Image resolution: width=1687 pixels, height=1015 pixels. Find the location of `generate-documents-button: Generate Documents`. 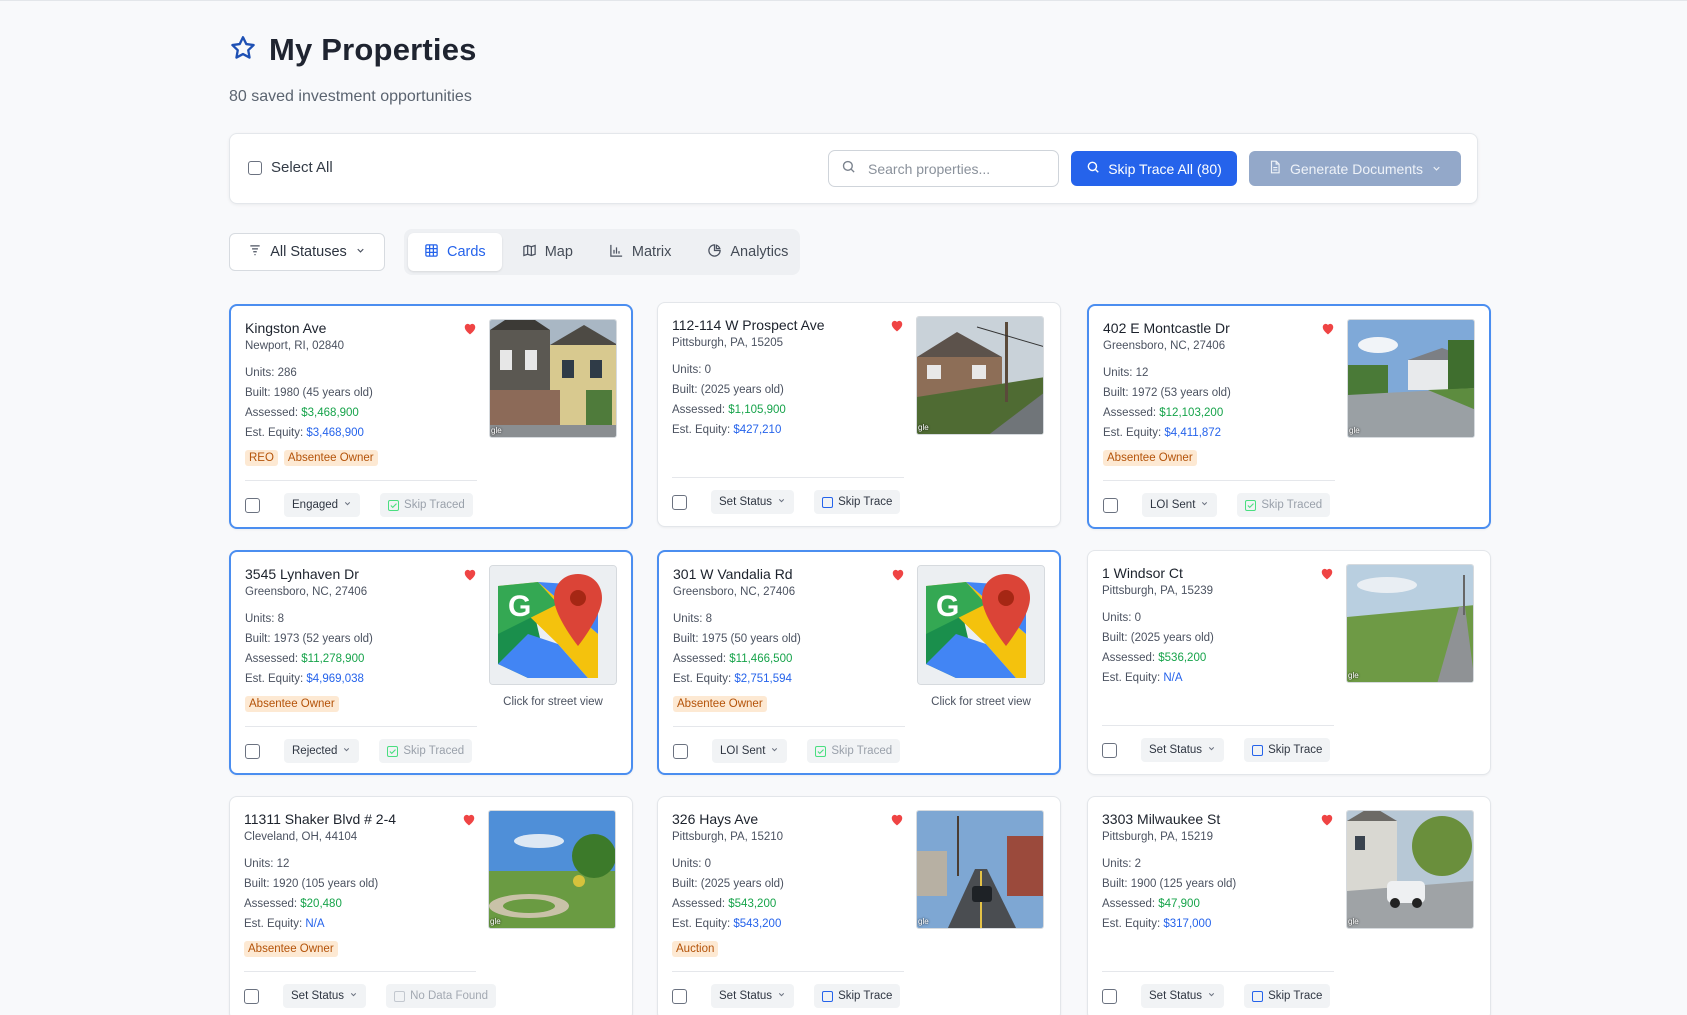

generate-documents-button: Generate Documents is located at coordinates (1355, 168).